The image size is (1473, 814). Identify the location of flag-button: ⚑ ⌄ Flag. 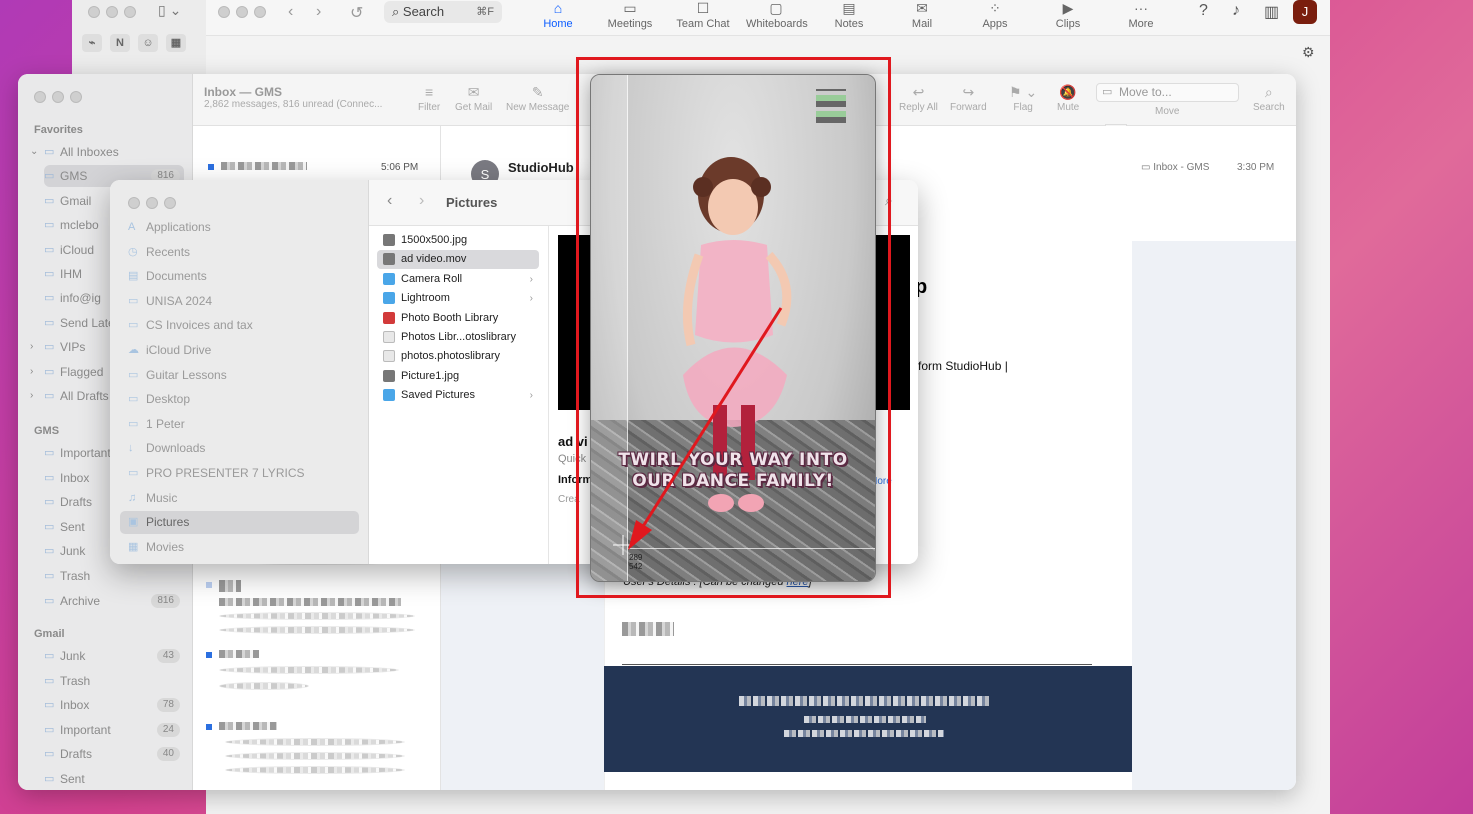
(1023, 98).